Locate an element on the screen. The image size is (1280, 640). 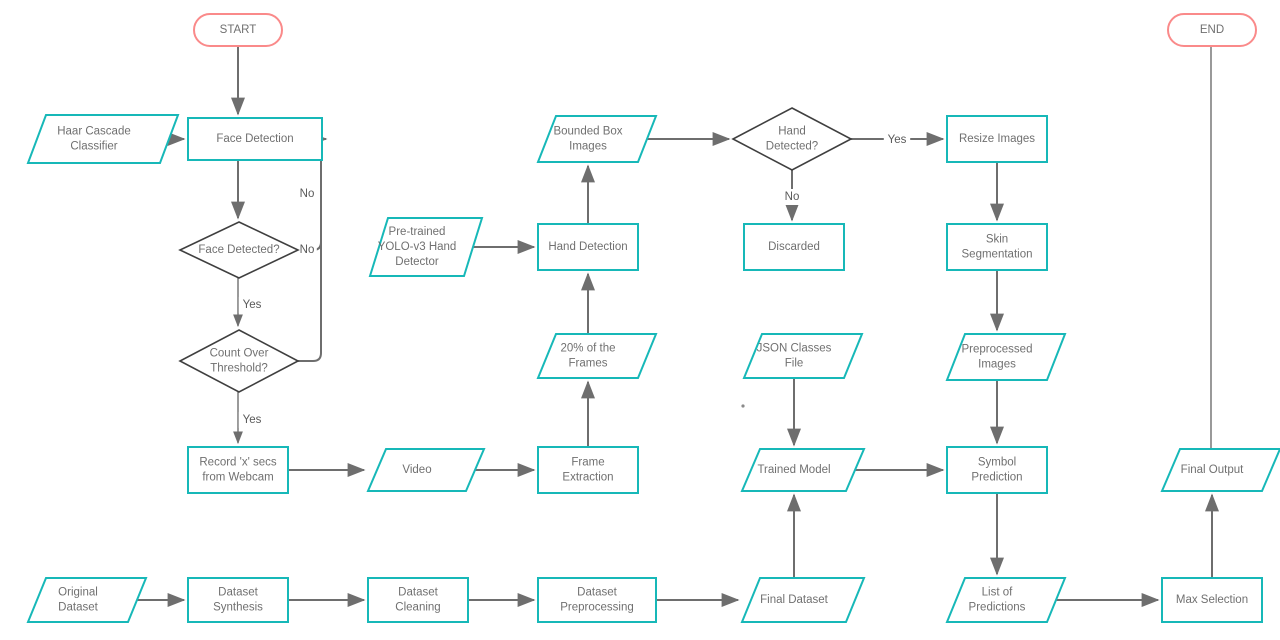
node-bounded_box: Bounded Box Images is located at coordinates (597, 139).